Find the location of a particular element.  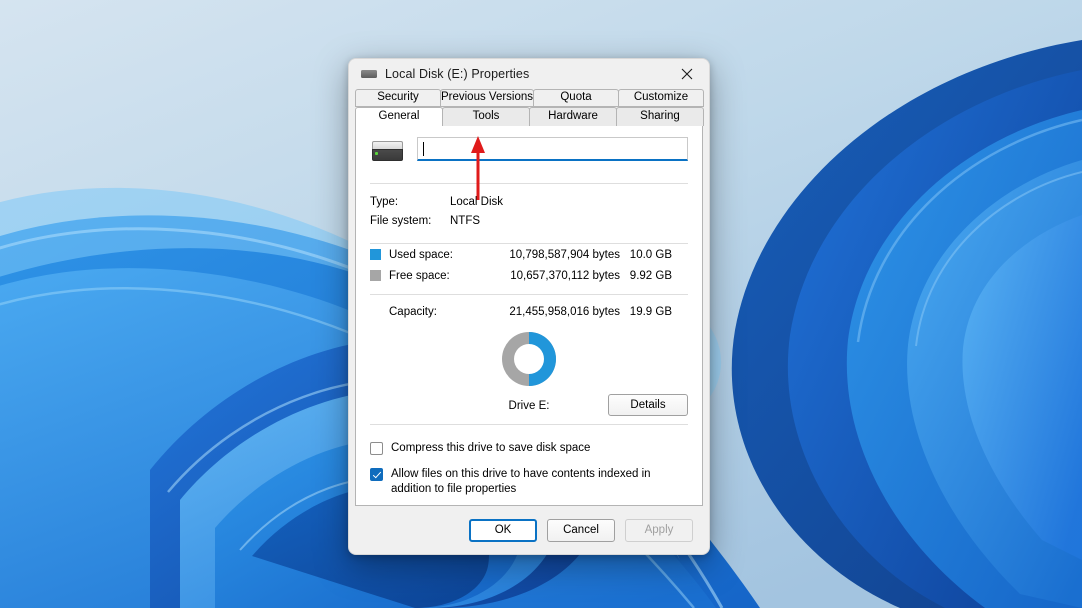

divider-top is located at coordinates (529, 183).